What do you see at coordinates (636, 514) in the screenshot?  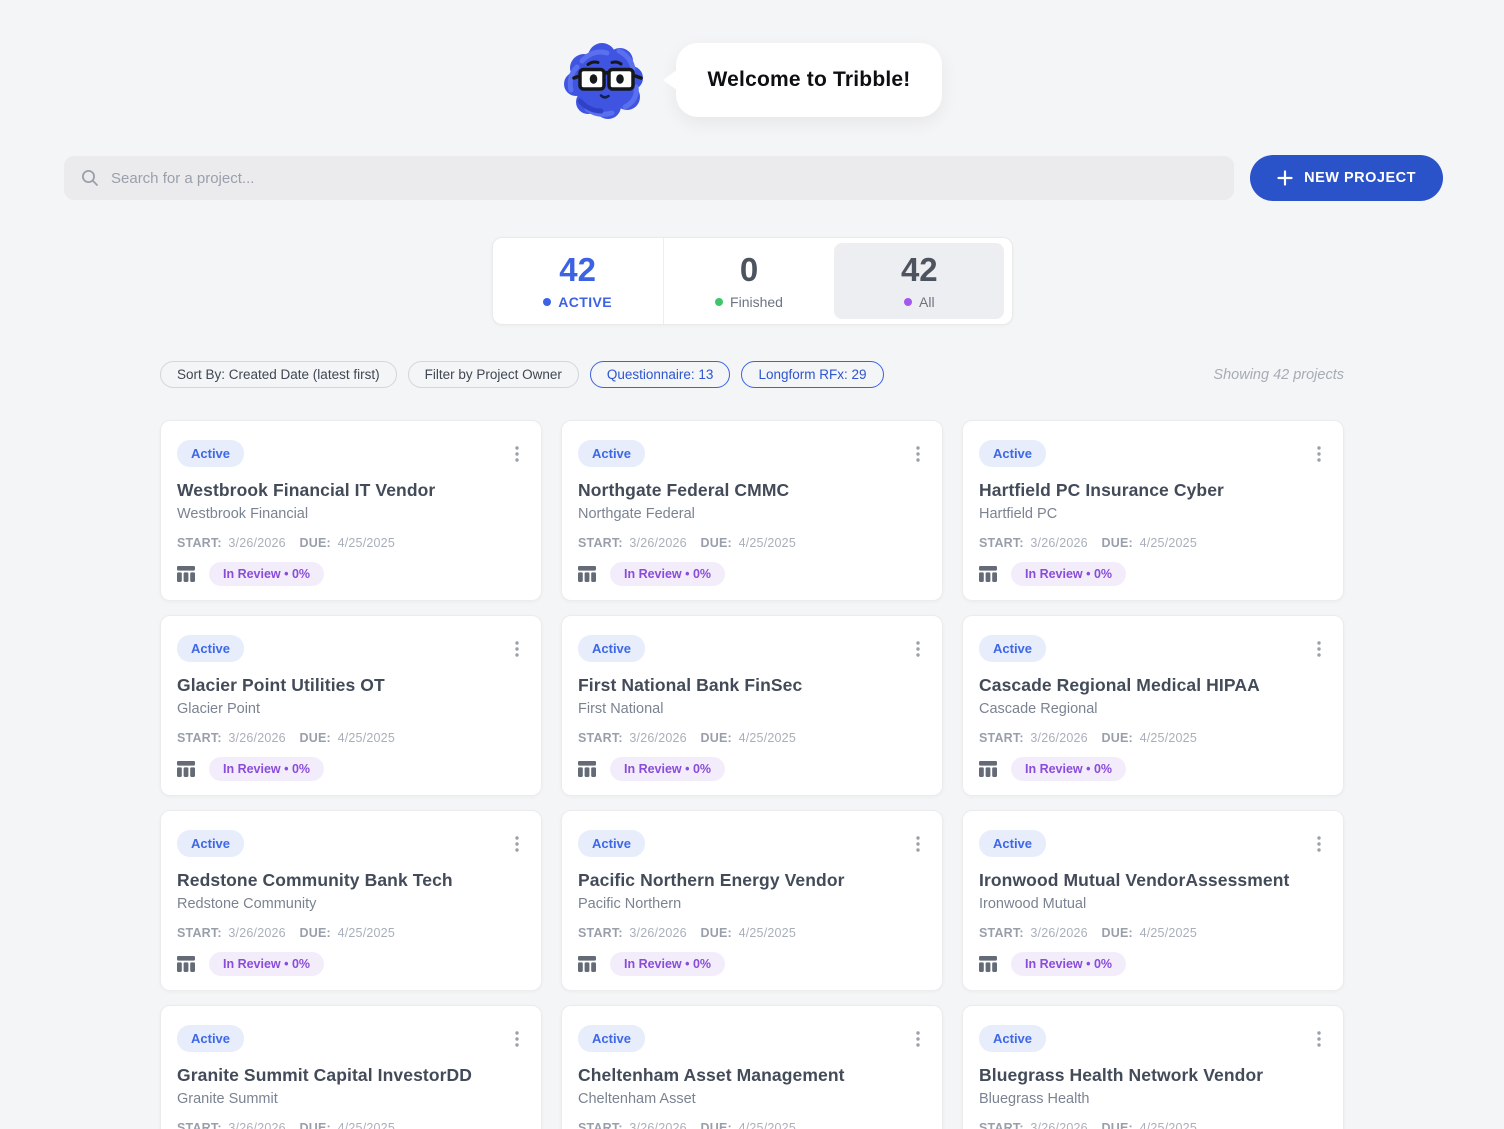 I see `project-subtitle: Northgate Federal` at bounding box center [636, 514].